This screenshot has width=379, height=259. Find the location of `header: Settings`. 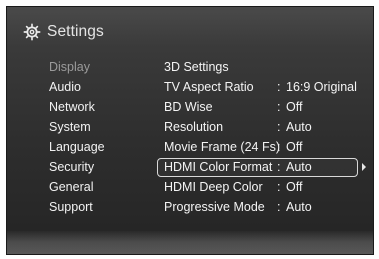

header: Settings is located at coordinates (63, 32).